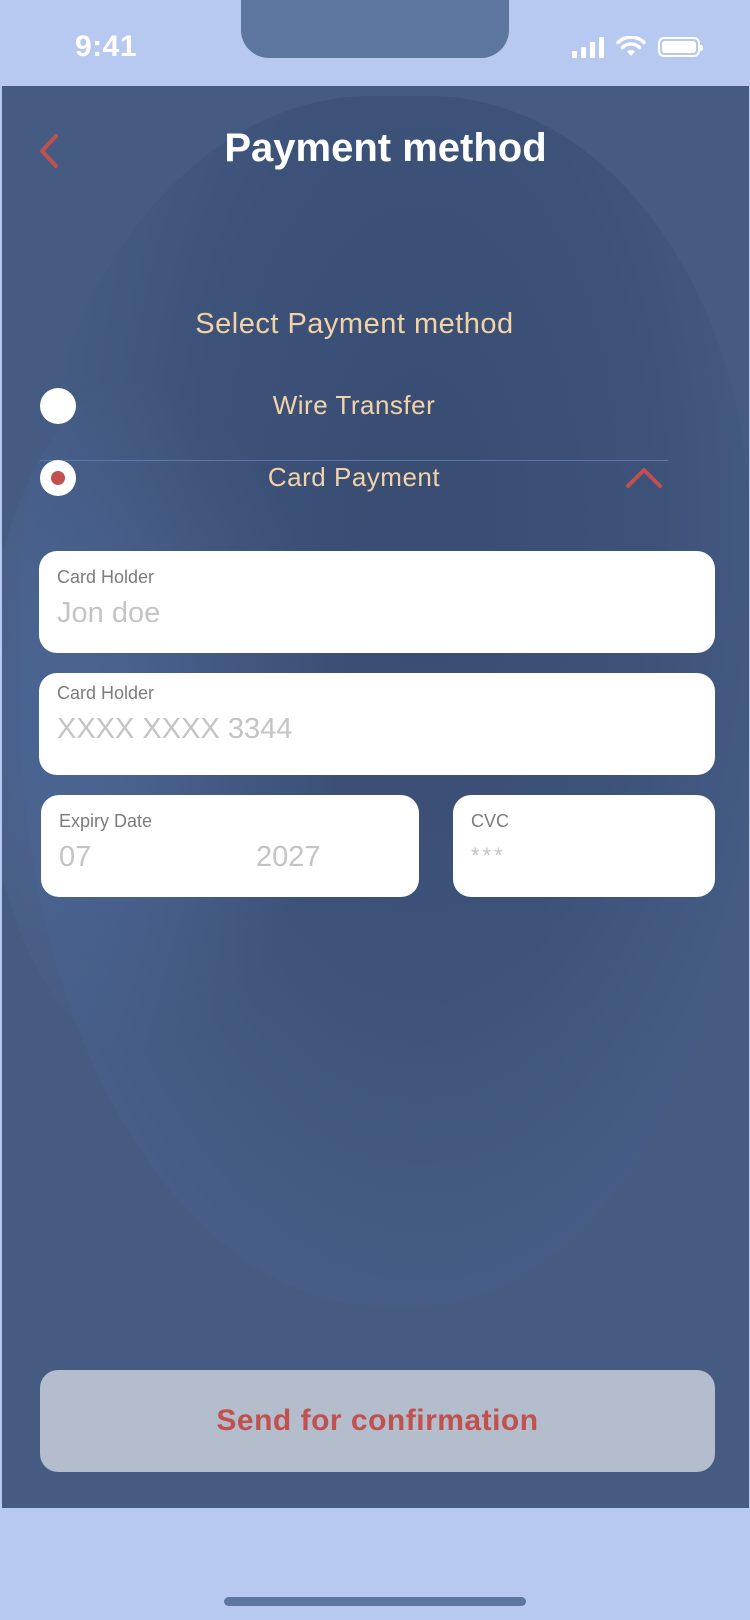  What do you see at coordinates (584, 846) in the screenshot?
I see `cvc-field: CVC ***` at bounding box center [584, 846].